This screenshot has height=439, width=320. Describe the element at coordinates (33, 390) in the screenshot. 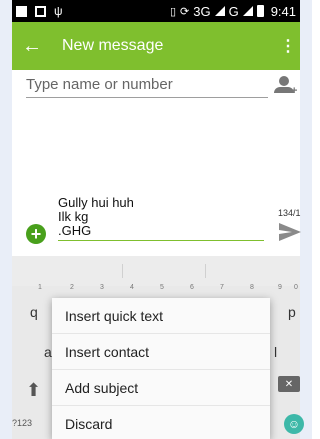

I see `shift-key: ⬆` at that location.